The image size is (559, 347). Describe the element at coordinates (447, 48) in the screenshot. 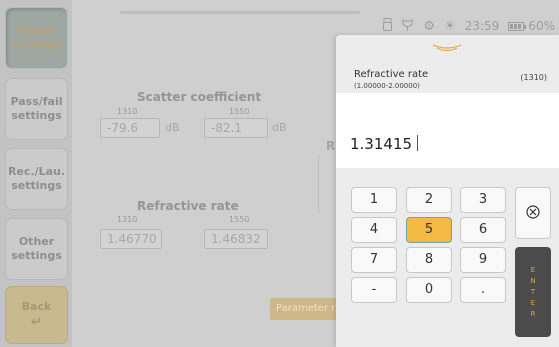

I see `collapse-chevron-icon` at that location.